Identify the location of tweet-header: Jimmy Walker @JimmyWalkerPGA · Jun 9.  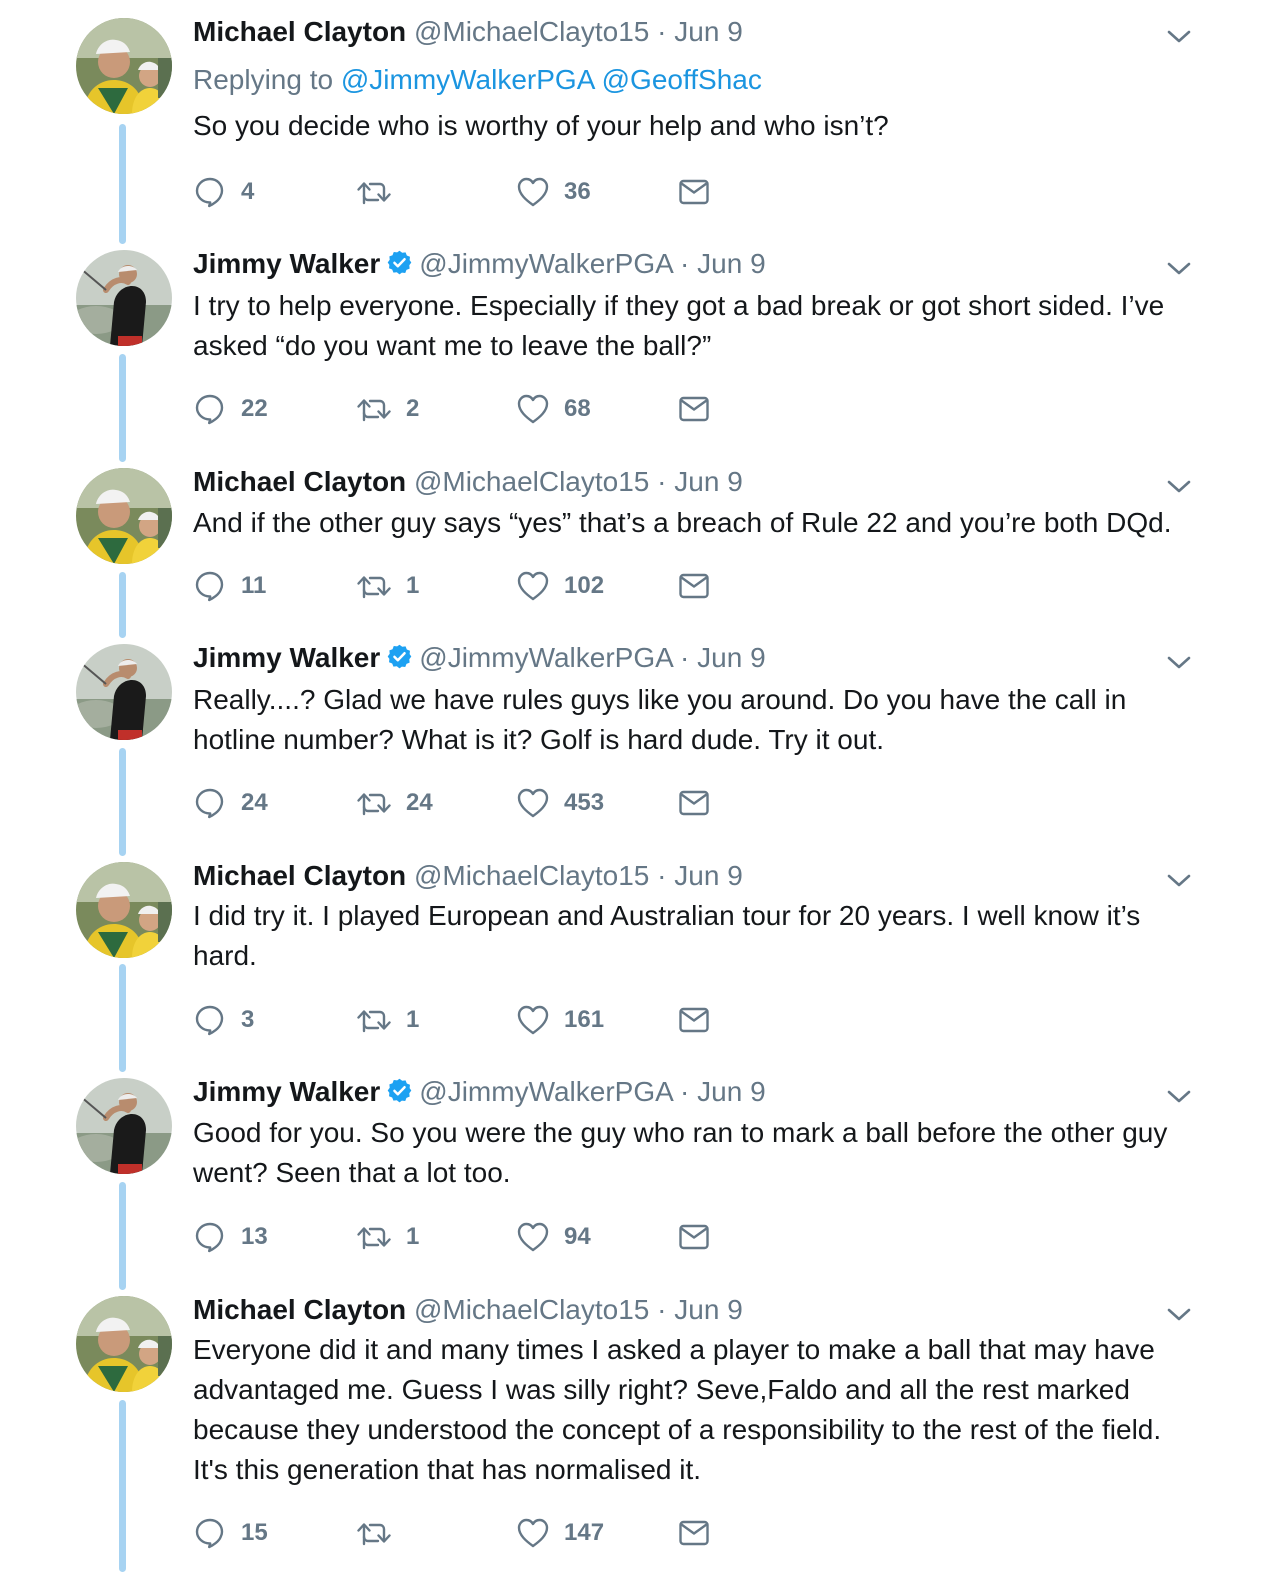
(479, 265).